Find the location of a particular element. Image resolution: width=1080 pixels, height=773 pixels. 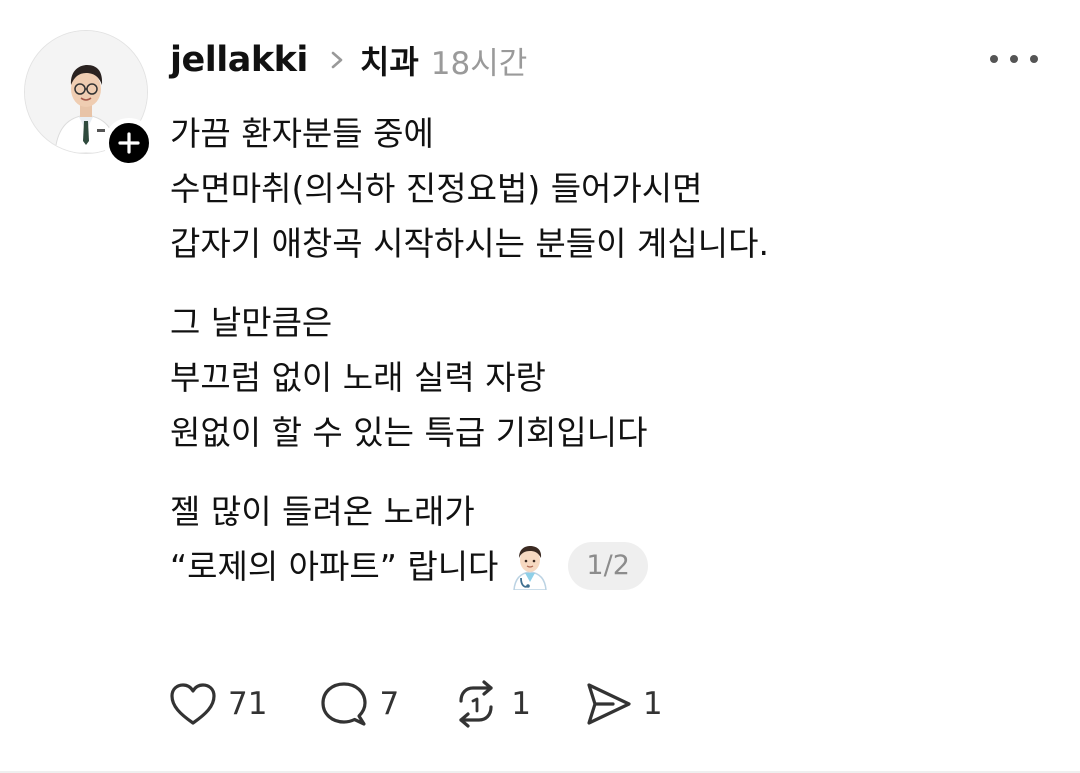

comment-count: 7 is located at coordinates (389, 704).